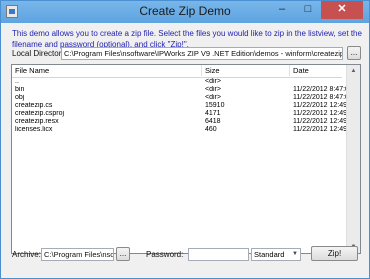 The width and height of the screenshot is (370, 279). What do you see at coordinates (213, 121) in the screenshot?
I see `file-size: 6418` at bounding box center [213, 121].